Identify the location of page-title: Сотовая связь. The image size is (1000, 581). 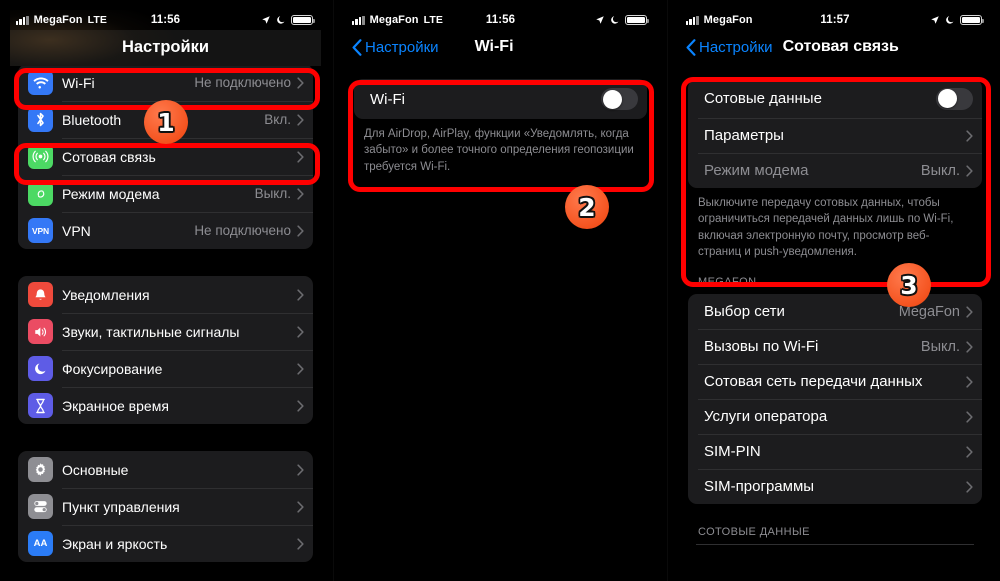
(840, 46).